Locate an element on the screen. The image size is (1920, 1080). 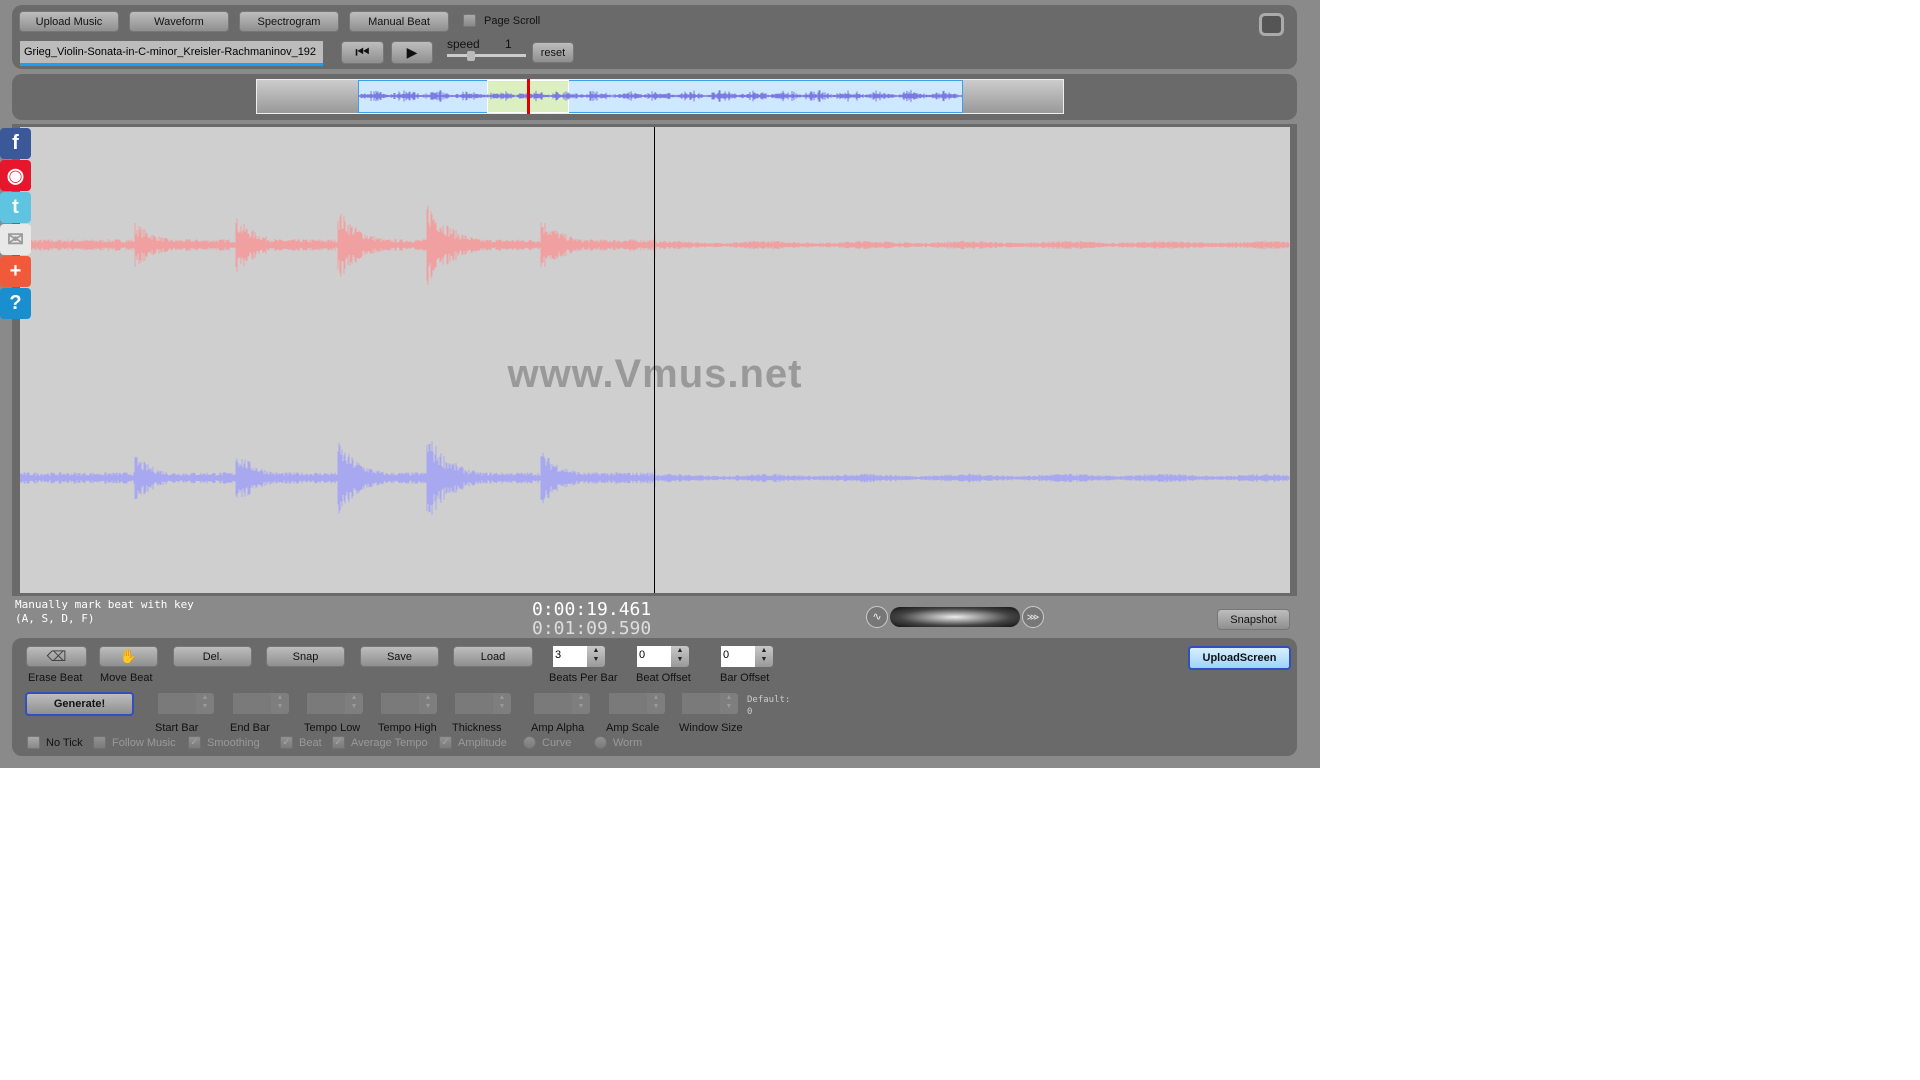
overview-panel is located at coordinates (654, 97).